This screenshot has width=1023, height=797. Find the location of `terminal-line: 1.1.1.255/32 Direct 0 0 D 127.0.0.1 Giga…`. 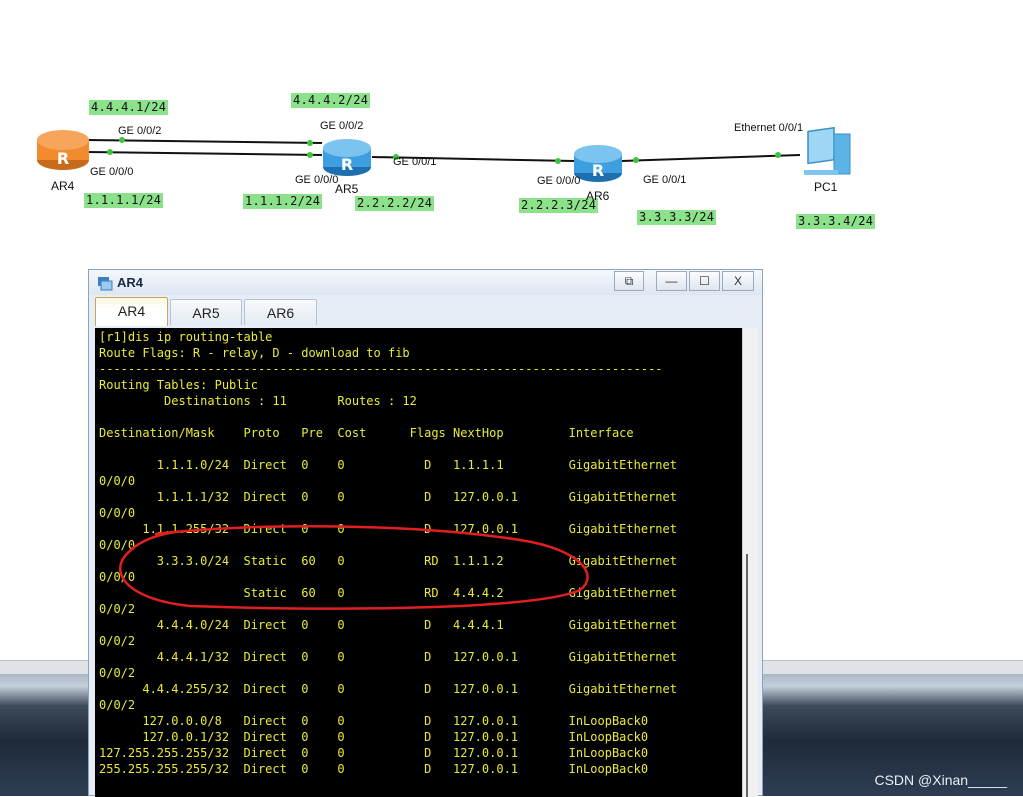

terminal-line: 1.1.1.255/32 Direct 0 0 D 127.0.0.1 Giga… is located at coordinates (409, 529).